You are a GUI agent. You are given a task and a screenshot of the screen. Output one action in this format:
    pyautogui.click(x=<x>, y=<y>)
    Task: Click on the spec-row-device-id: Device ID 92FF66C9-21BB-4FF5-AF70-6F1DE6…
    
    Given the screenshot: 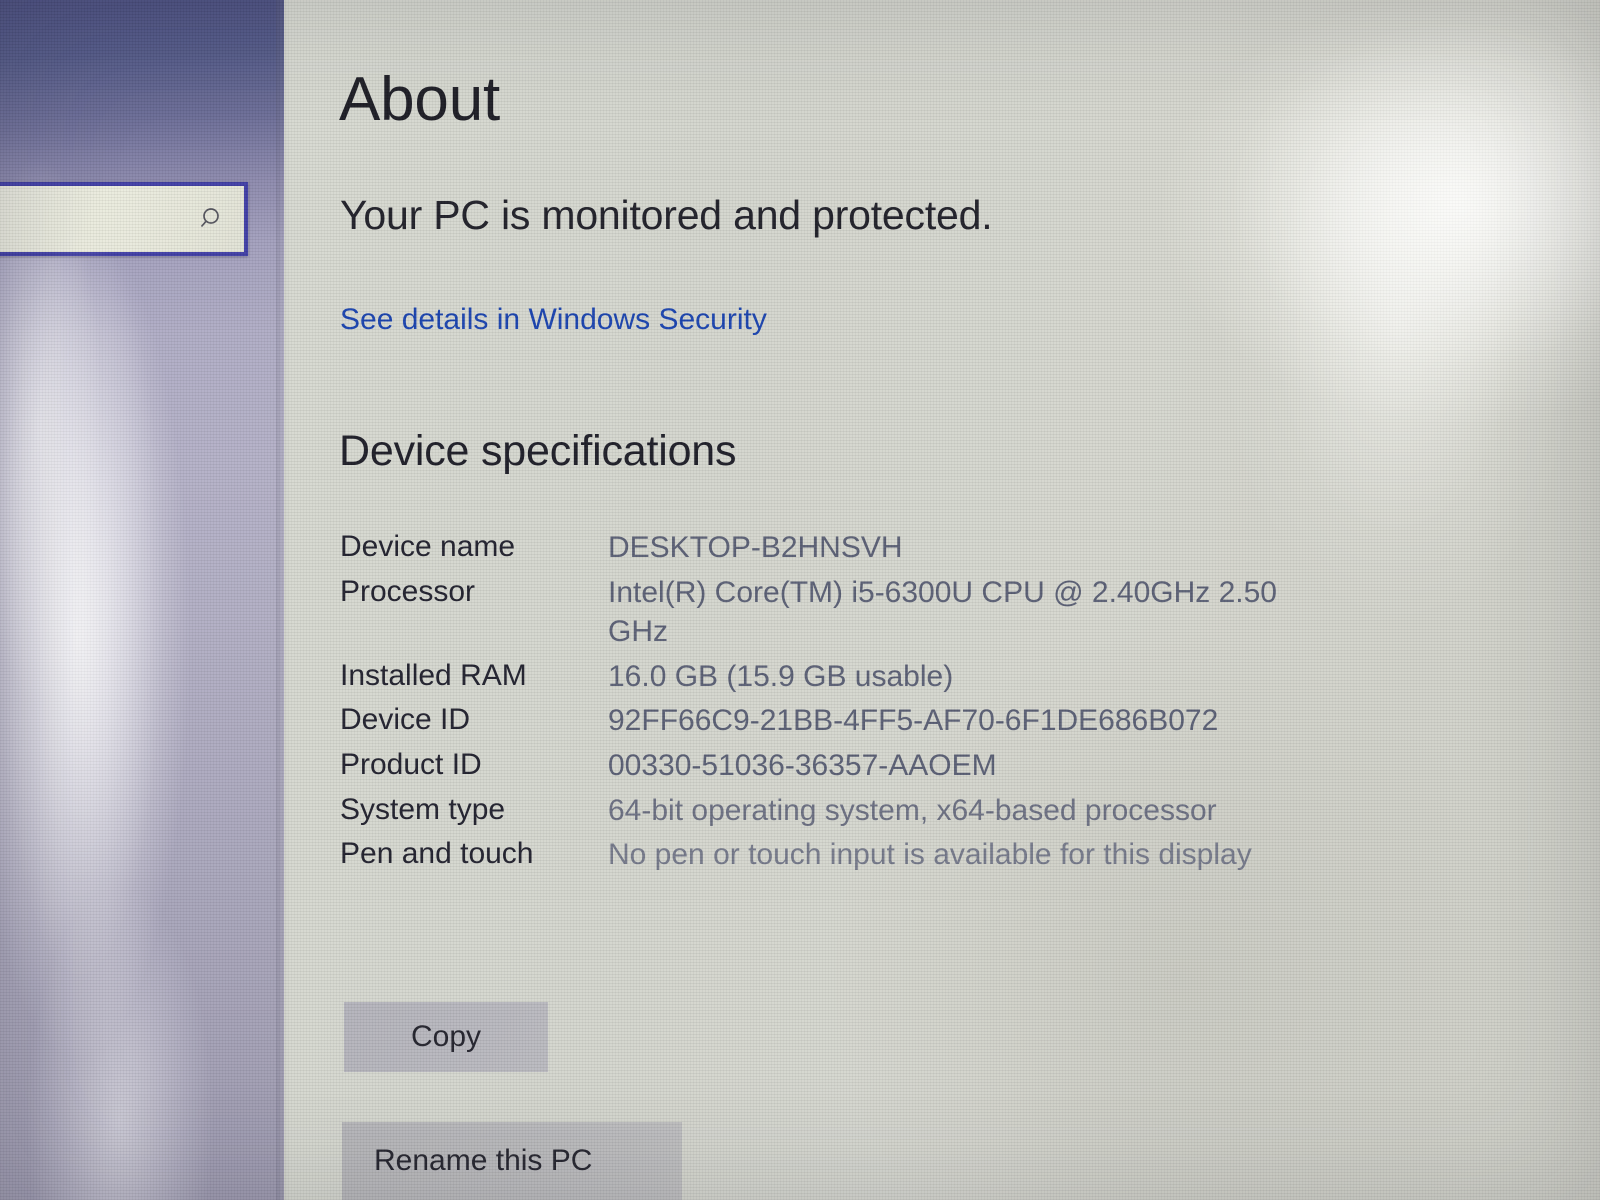 What is the action you would take?
    pyautogui.click(x=870, y=721)
    